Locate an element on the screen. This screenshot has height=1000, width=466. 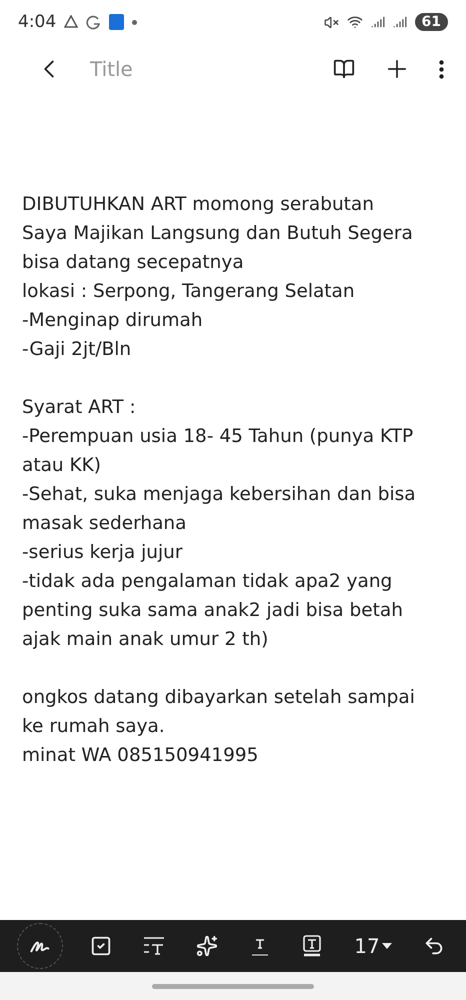
title-field: Title is located at coordinates (198, 69).